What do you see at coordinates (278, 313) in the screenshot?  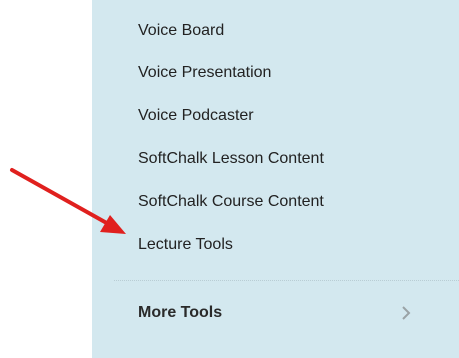 I see `more-tools-button: More Tools` at bounding box center [278, 313].